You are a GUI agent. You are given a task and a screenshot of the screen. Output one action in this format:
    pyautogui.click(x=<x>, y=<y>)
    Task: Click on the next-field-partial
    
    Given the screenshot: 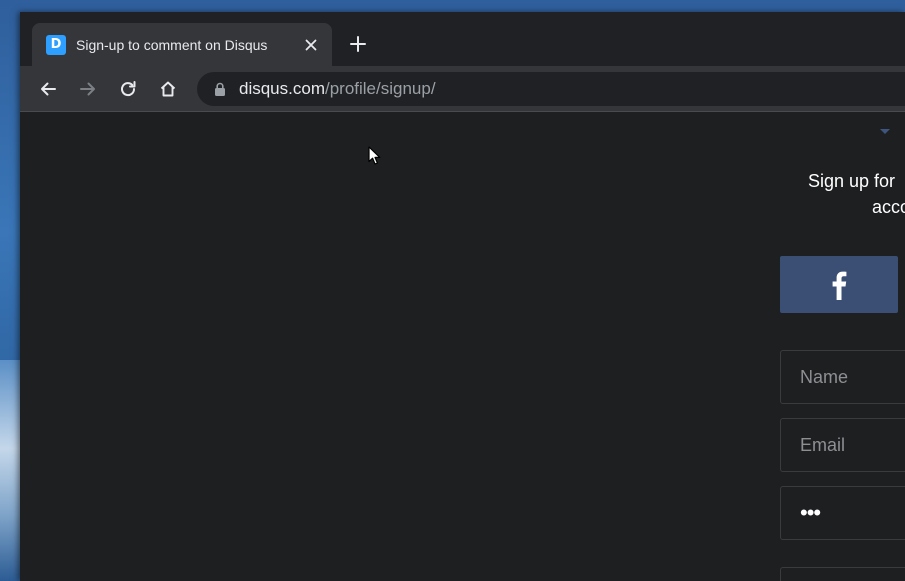 What is the action you would take?
    pyautogui.click(x=842, y=574)
    